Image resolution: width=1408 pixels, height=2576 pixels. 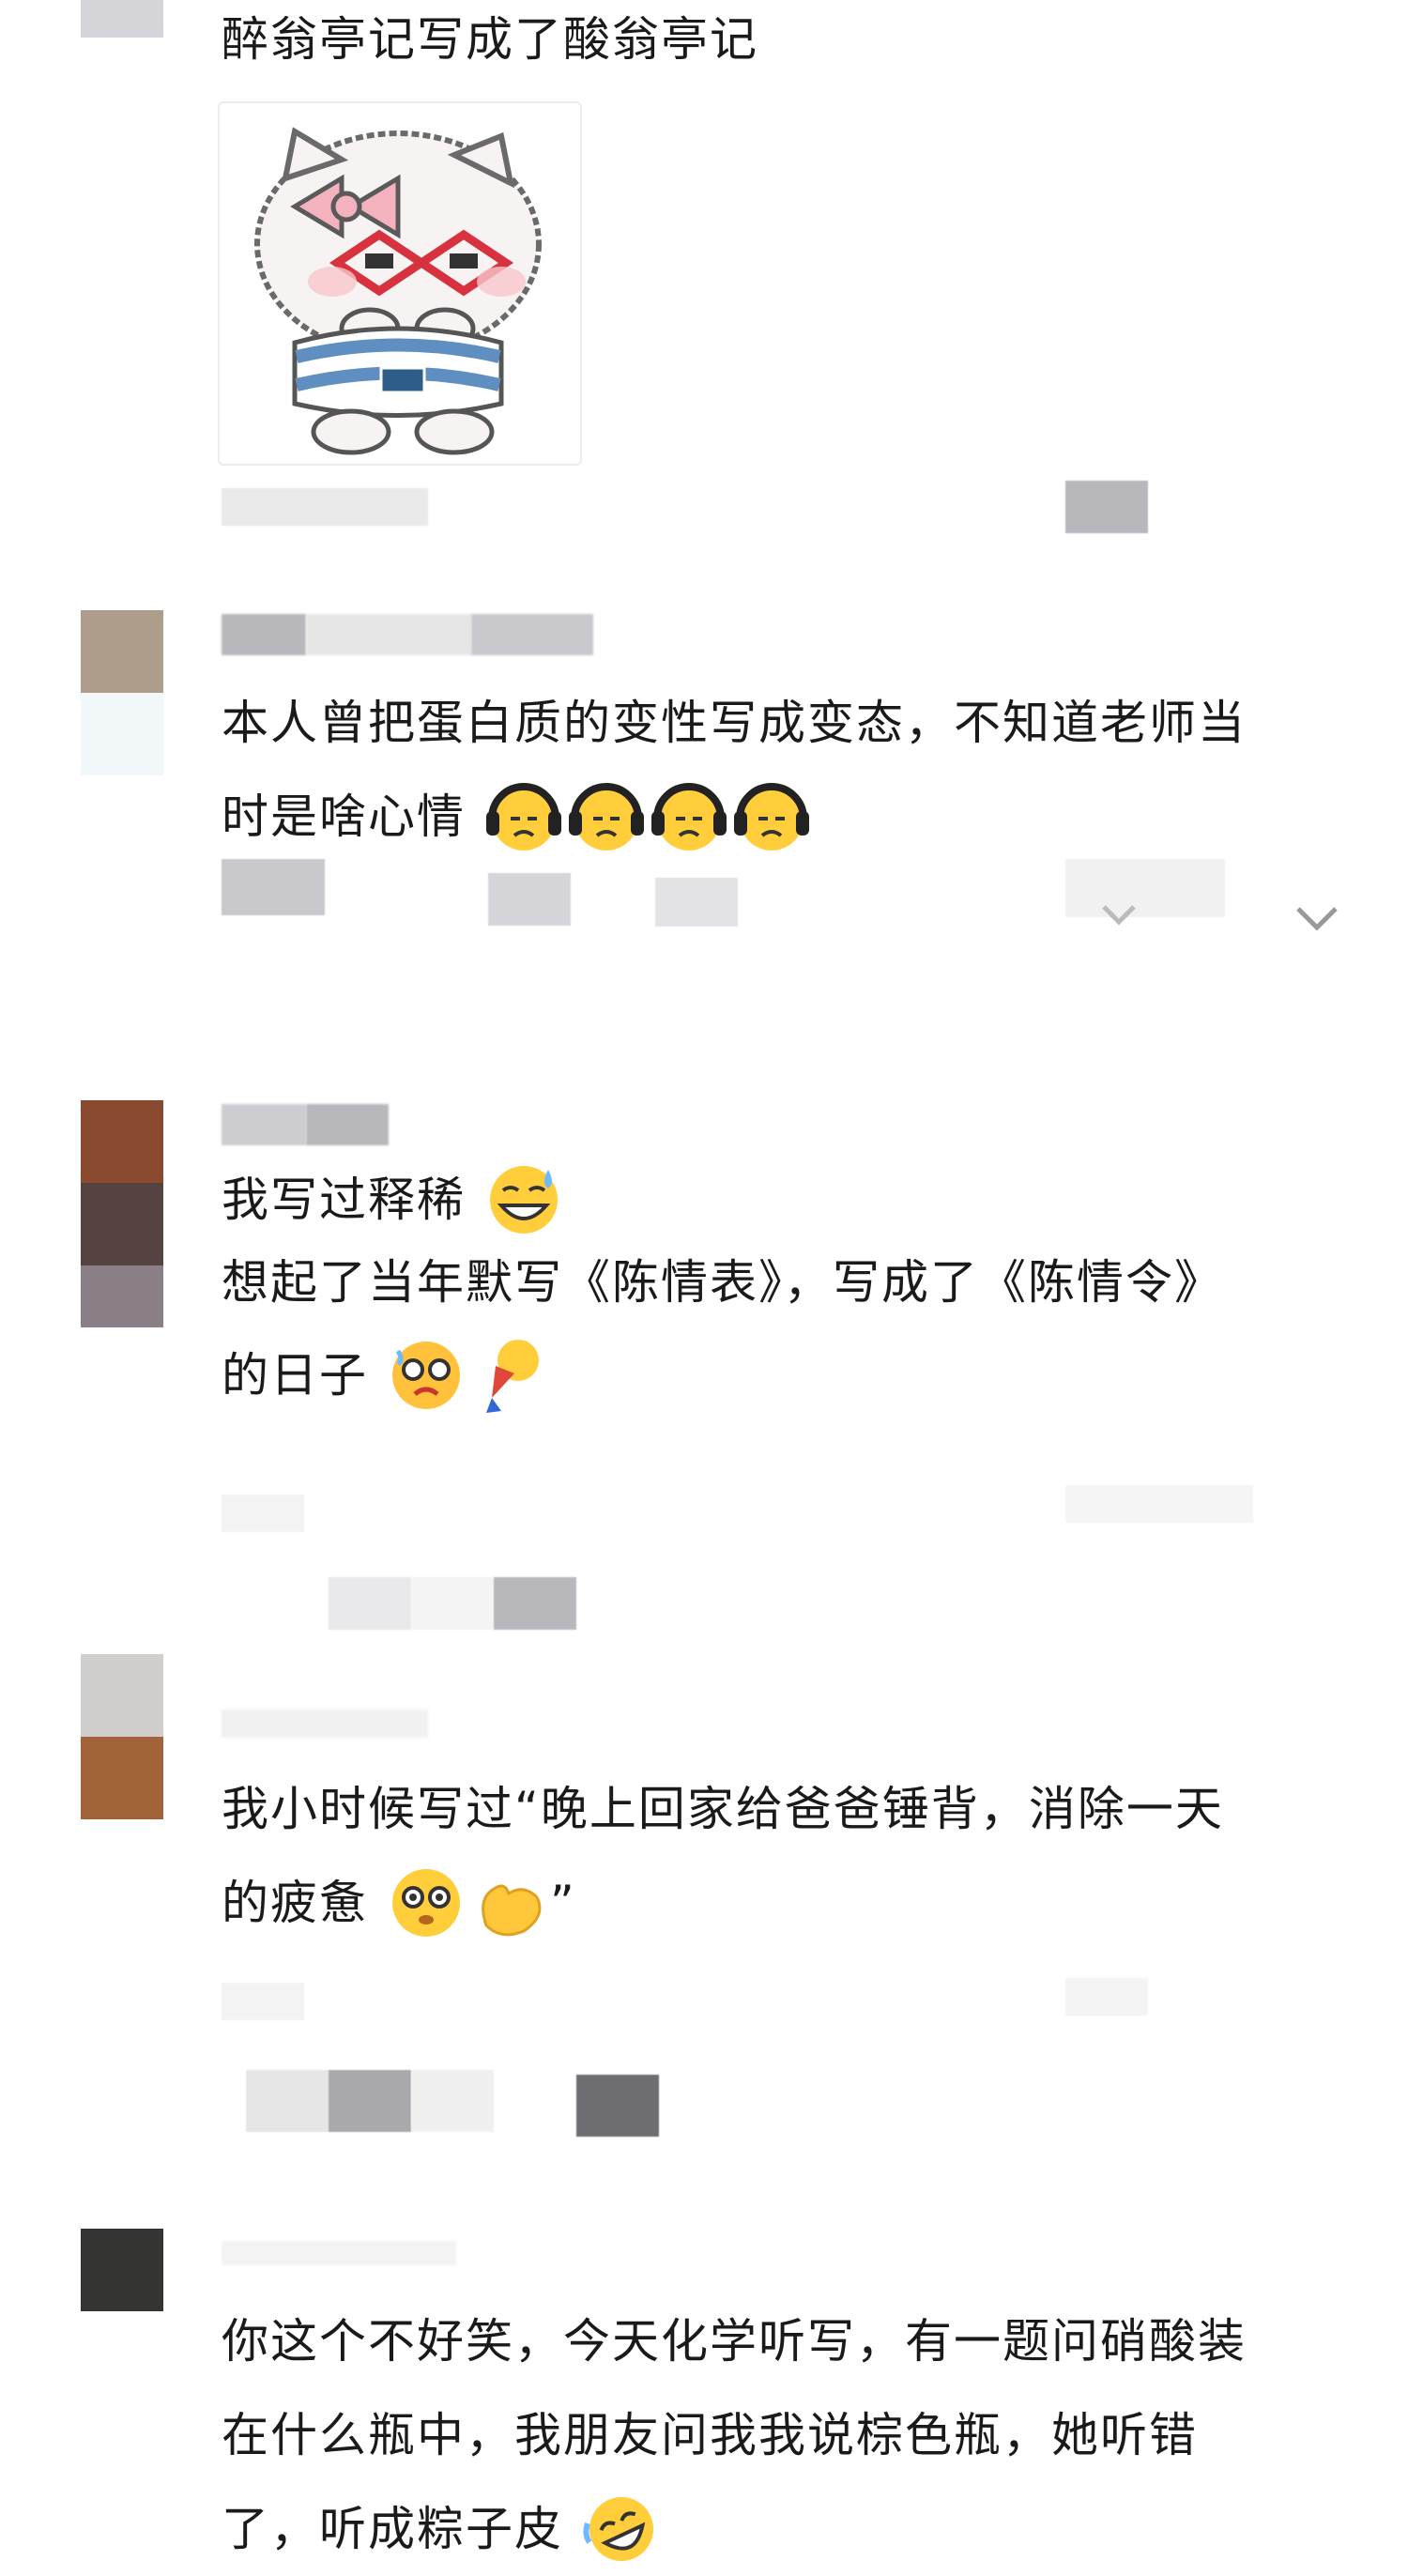 I want to click on comment-line: 想起了当年默写《陈情表》，写成了《陈情令》, so click(x=722, y=1283).